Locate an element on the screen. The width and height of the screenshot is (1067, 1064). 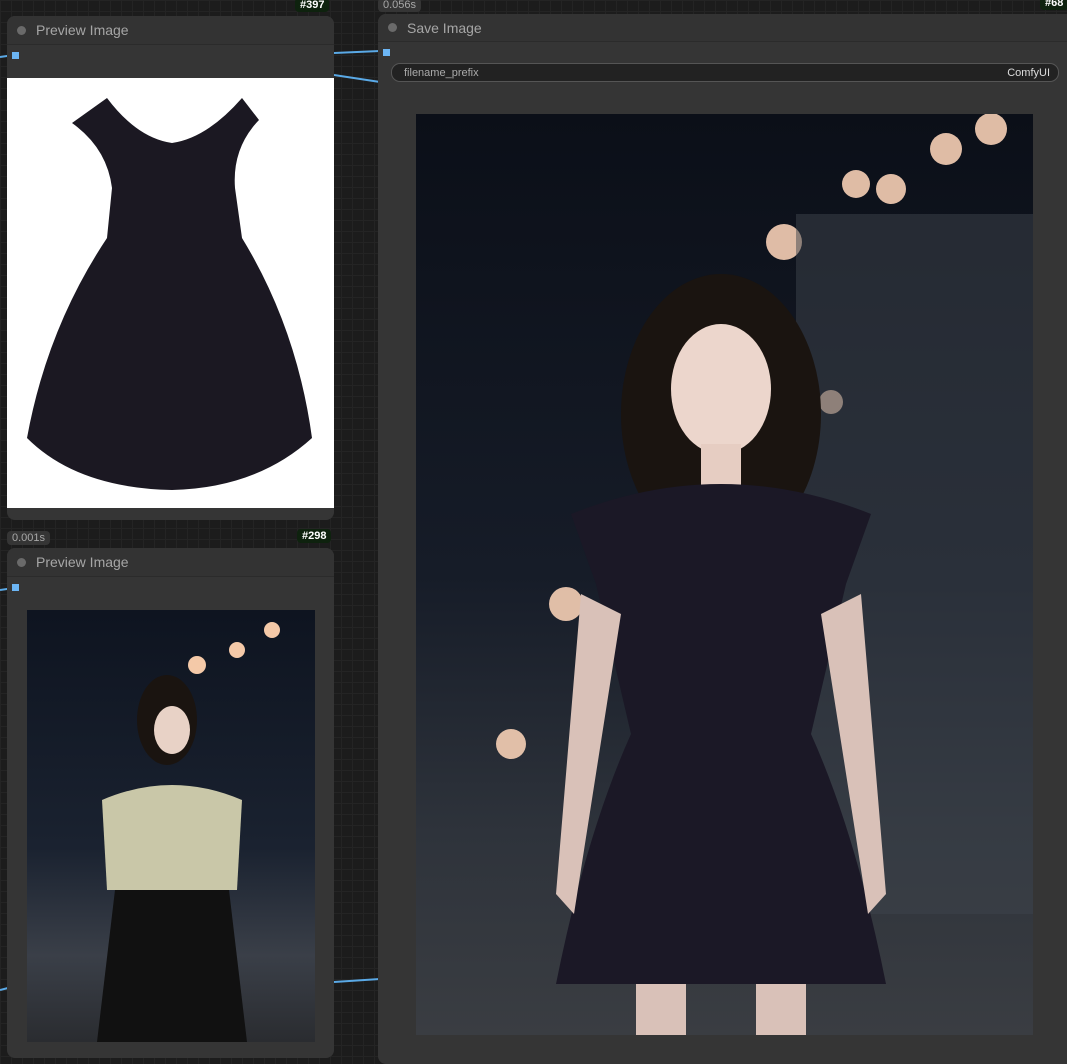
filename-prefix-input: filename_prefix ComfyUI is located at coordinates (725, 72).